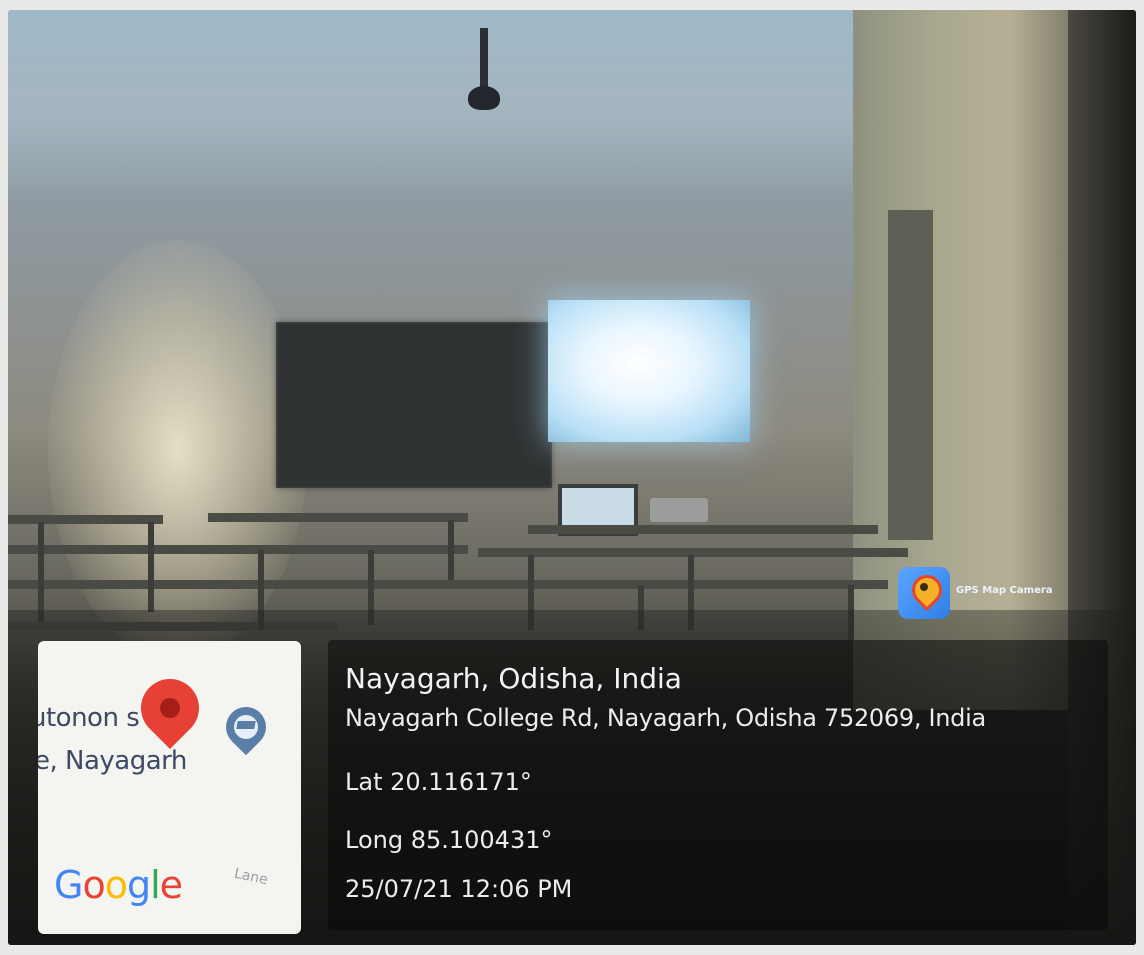  Describe the element at coordinates (1004, 590) in the screenshot. I see `gps-map-camera-label: GPS Map Camera` at that location.